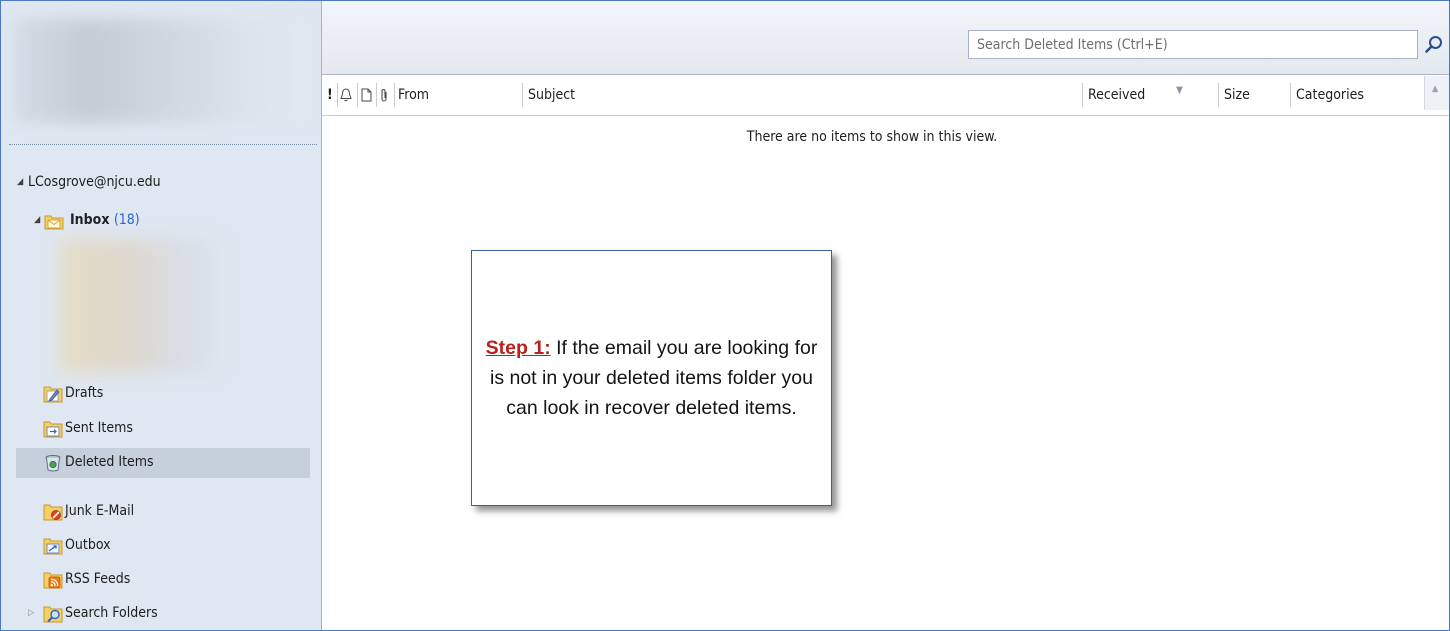  Describe the element at coordinates (163, 463) in the screenshot. I see `folder-deleted-items: Deleted Items` at that location.